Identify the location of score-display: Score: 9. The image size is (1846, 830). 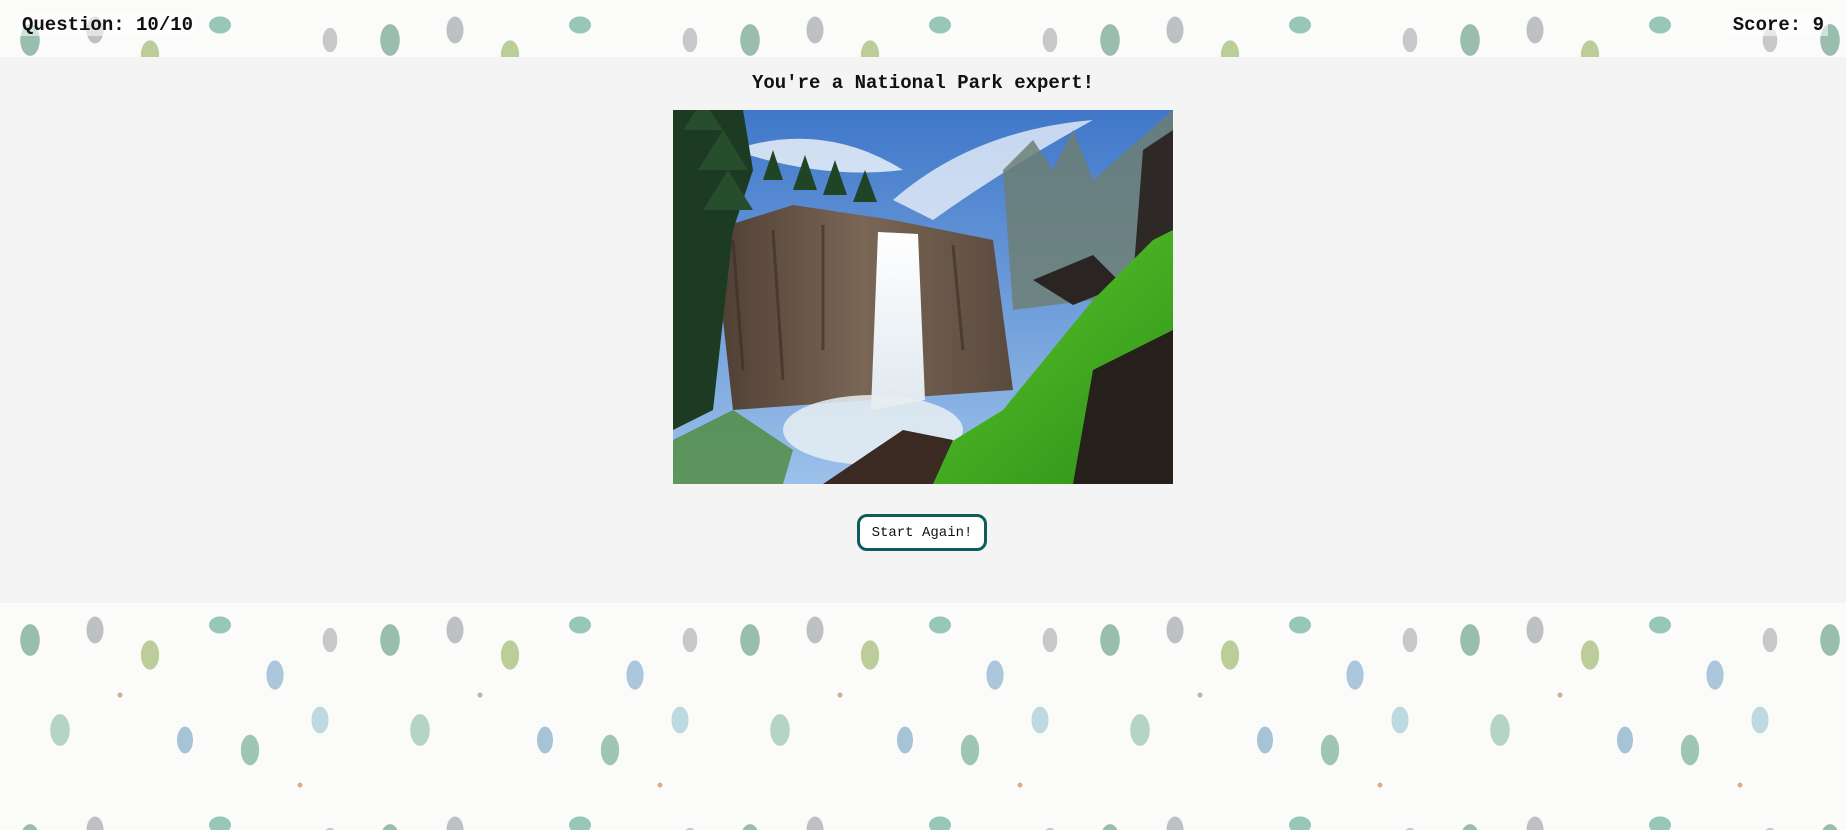
(1778, 25).